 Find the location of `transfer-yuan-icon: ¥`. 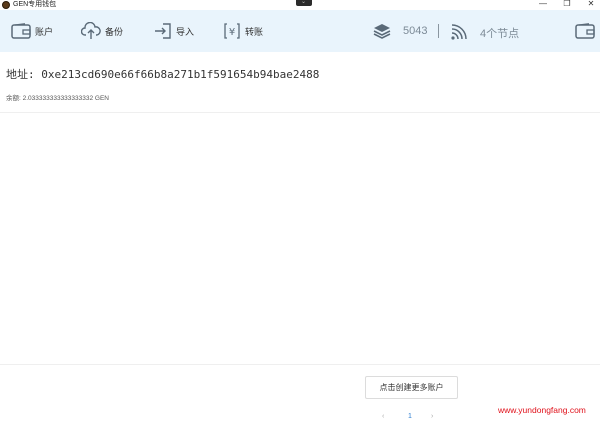

transfer-yuan-icon: ¥ is located at coordinates (232, 31).